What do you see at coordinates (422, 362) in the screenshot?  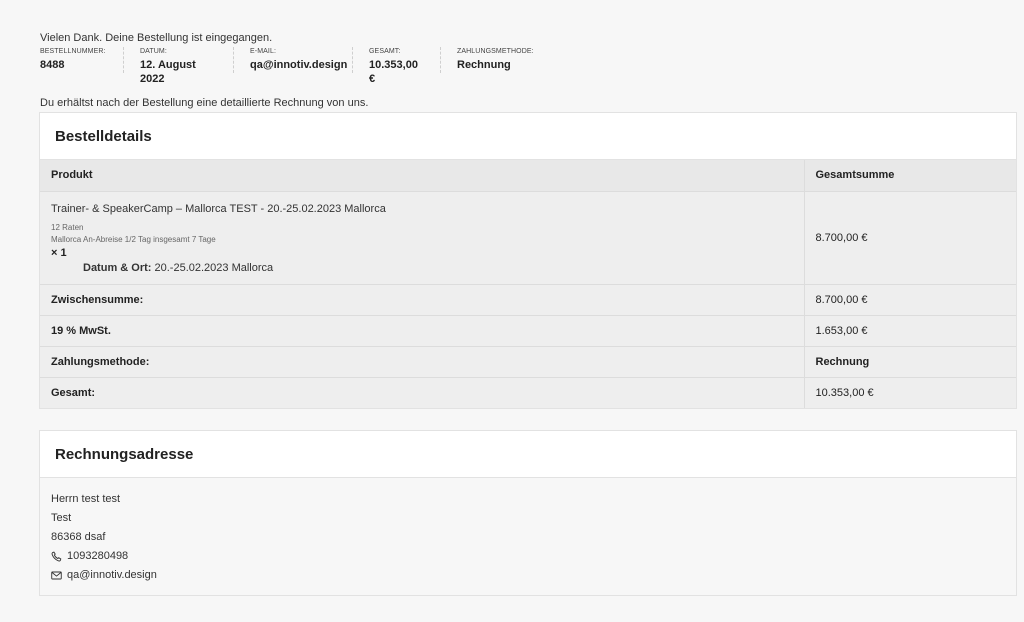 I see `payment-method-label: Zahlungsmethode:` at bounding box center [422, 362].